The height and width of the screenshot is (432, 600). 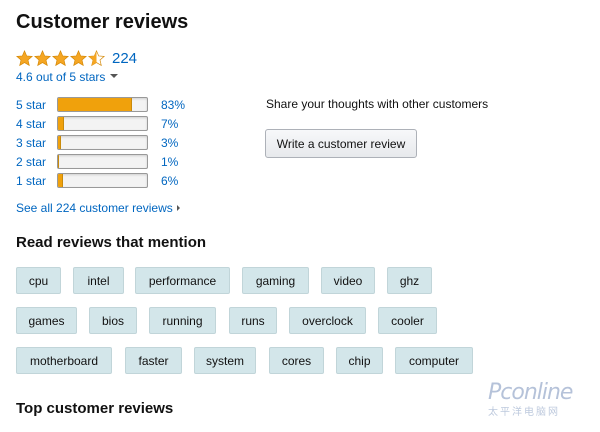 I want to click on see-all-reviews-label: See all 224 customer reviews, so click(x=94, y=208).